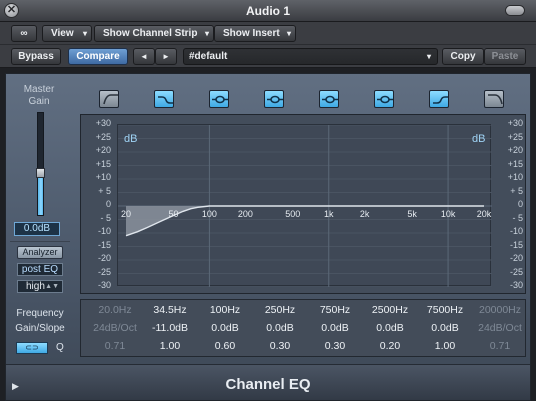 The height and width of the screenshot is (401, 536). I want to click on high-cut-icon, so click(495, 99).